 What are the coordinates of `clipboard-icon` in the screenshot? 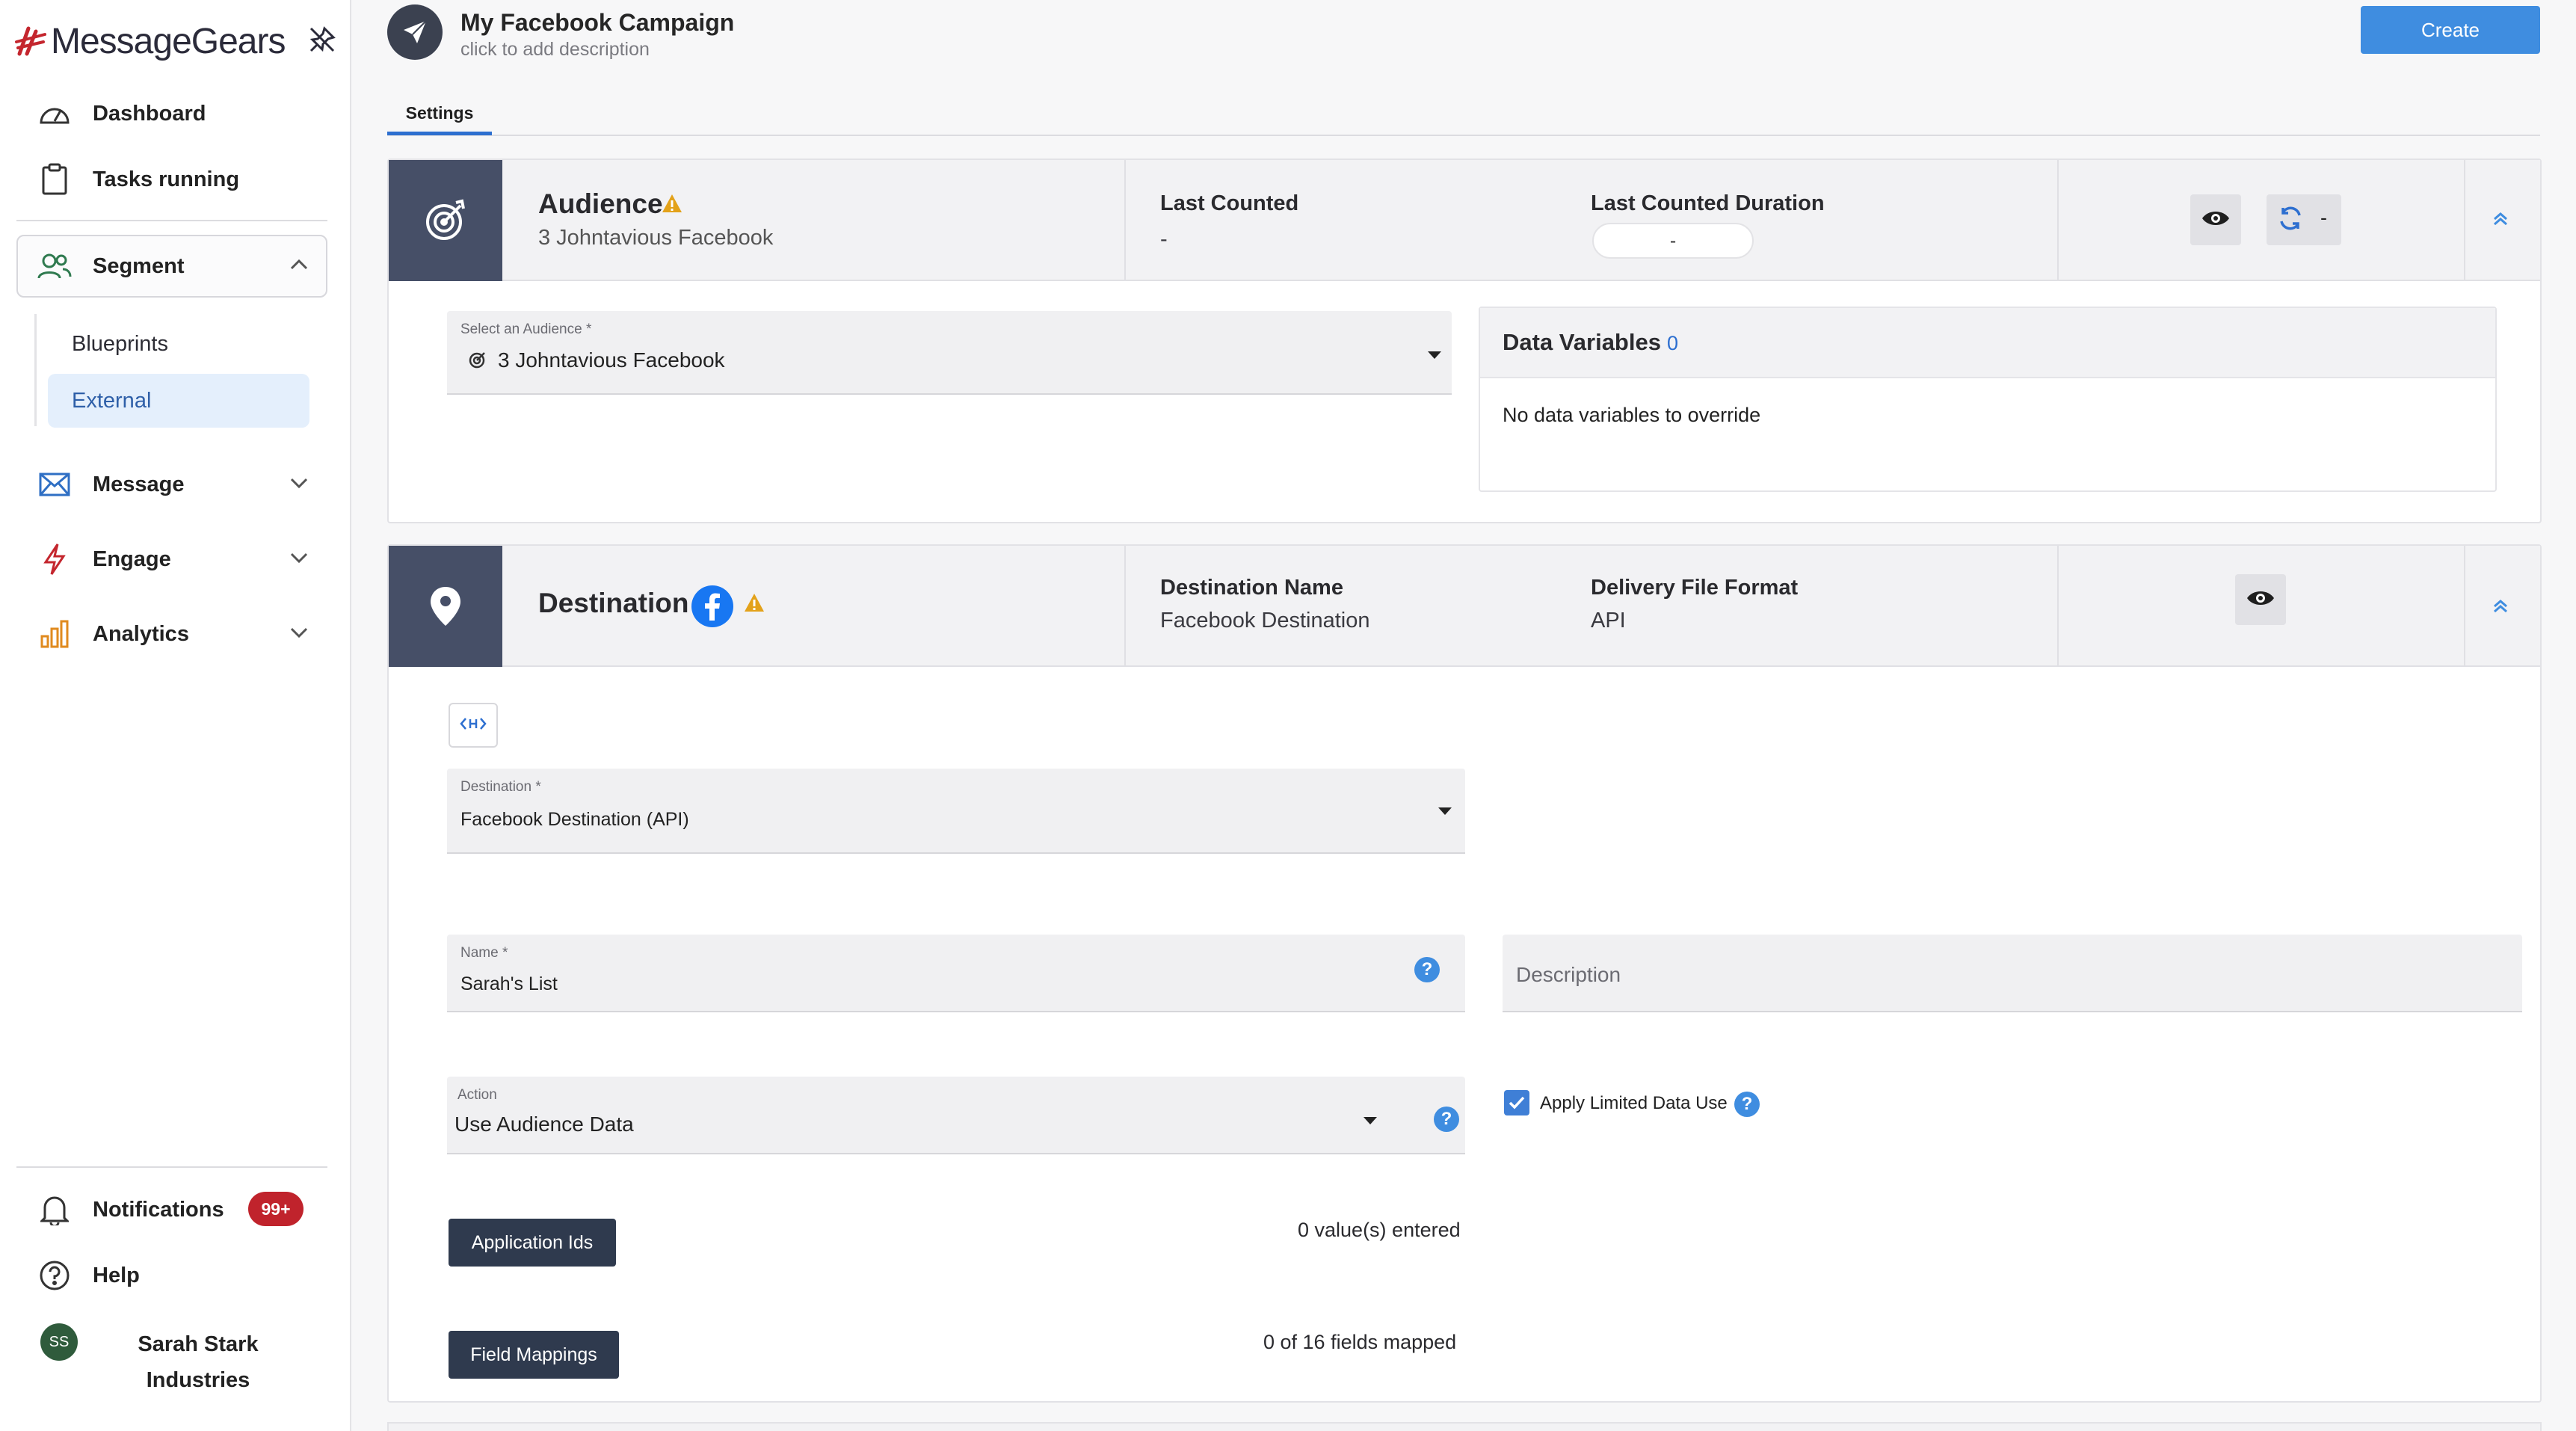 It's located at (54, 179).